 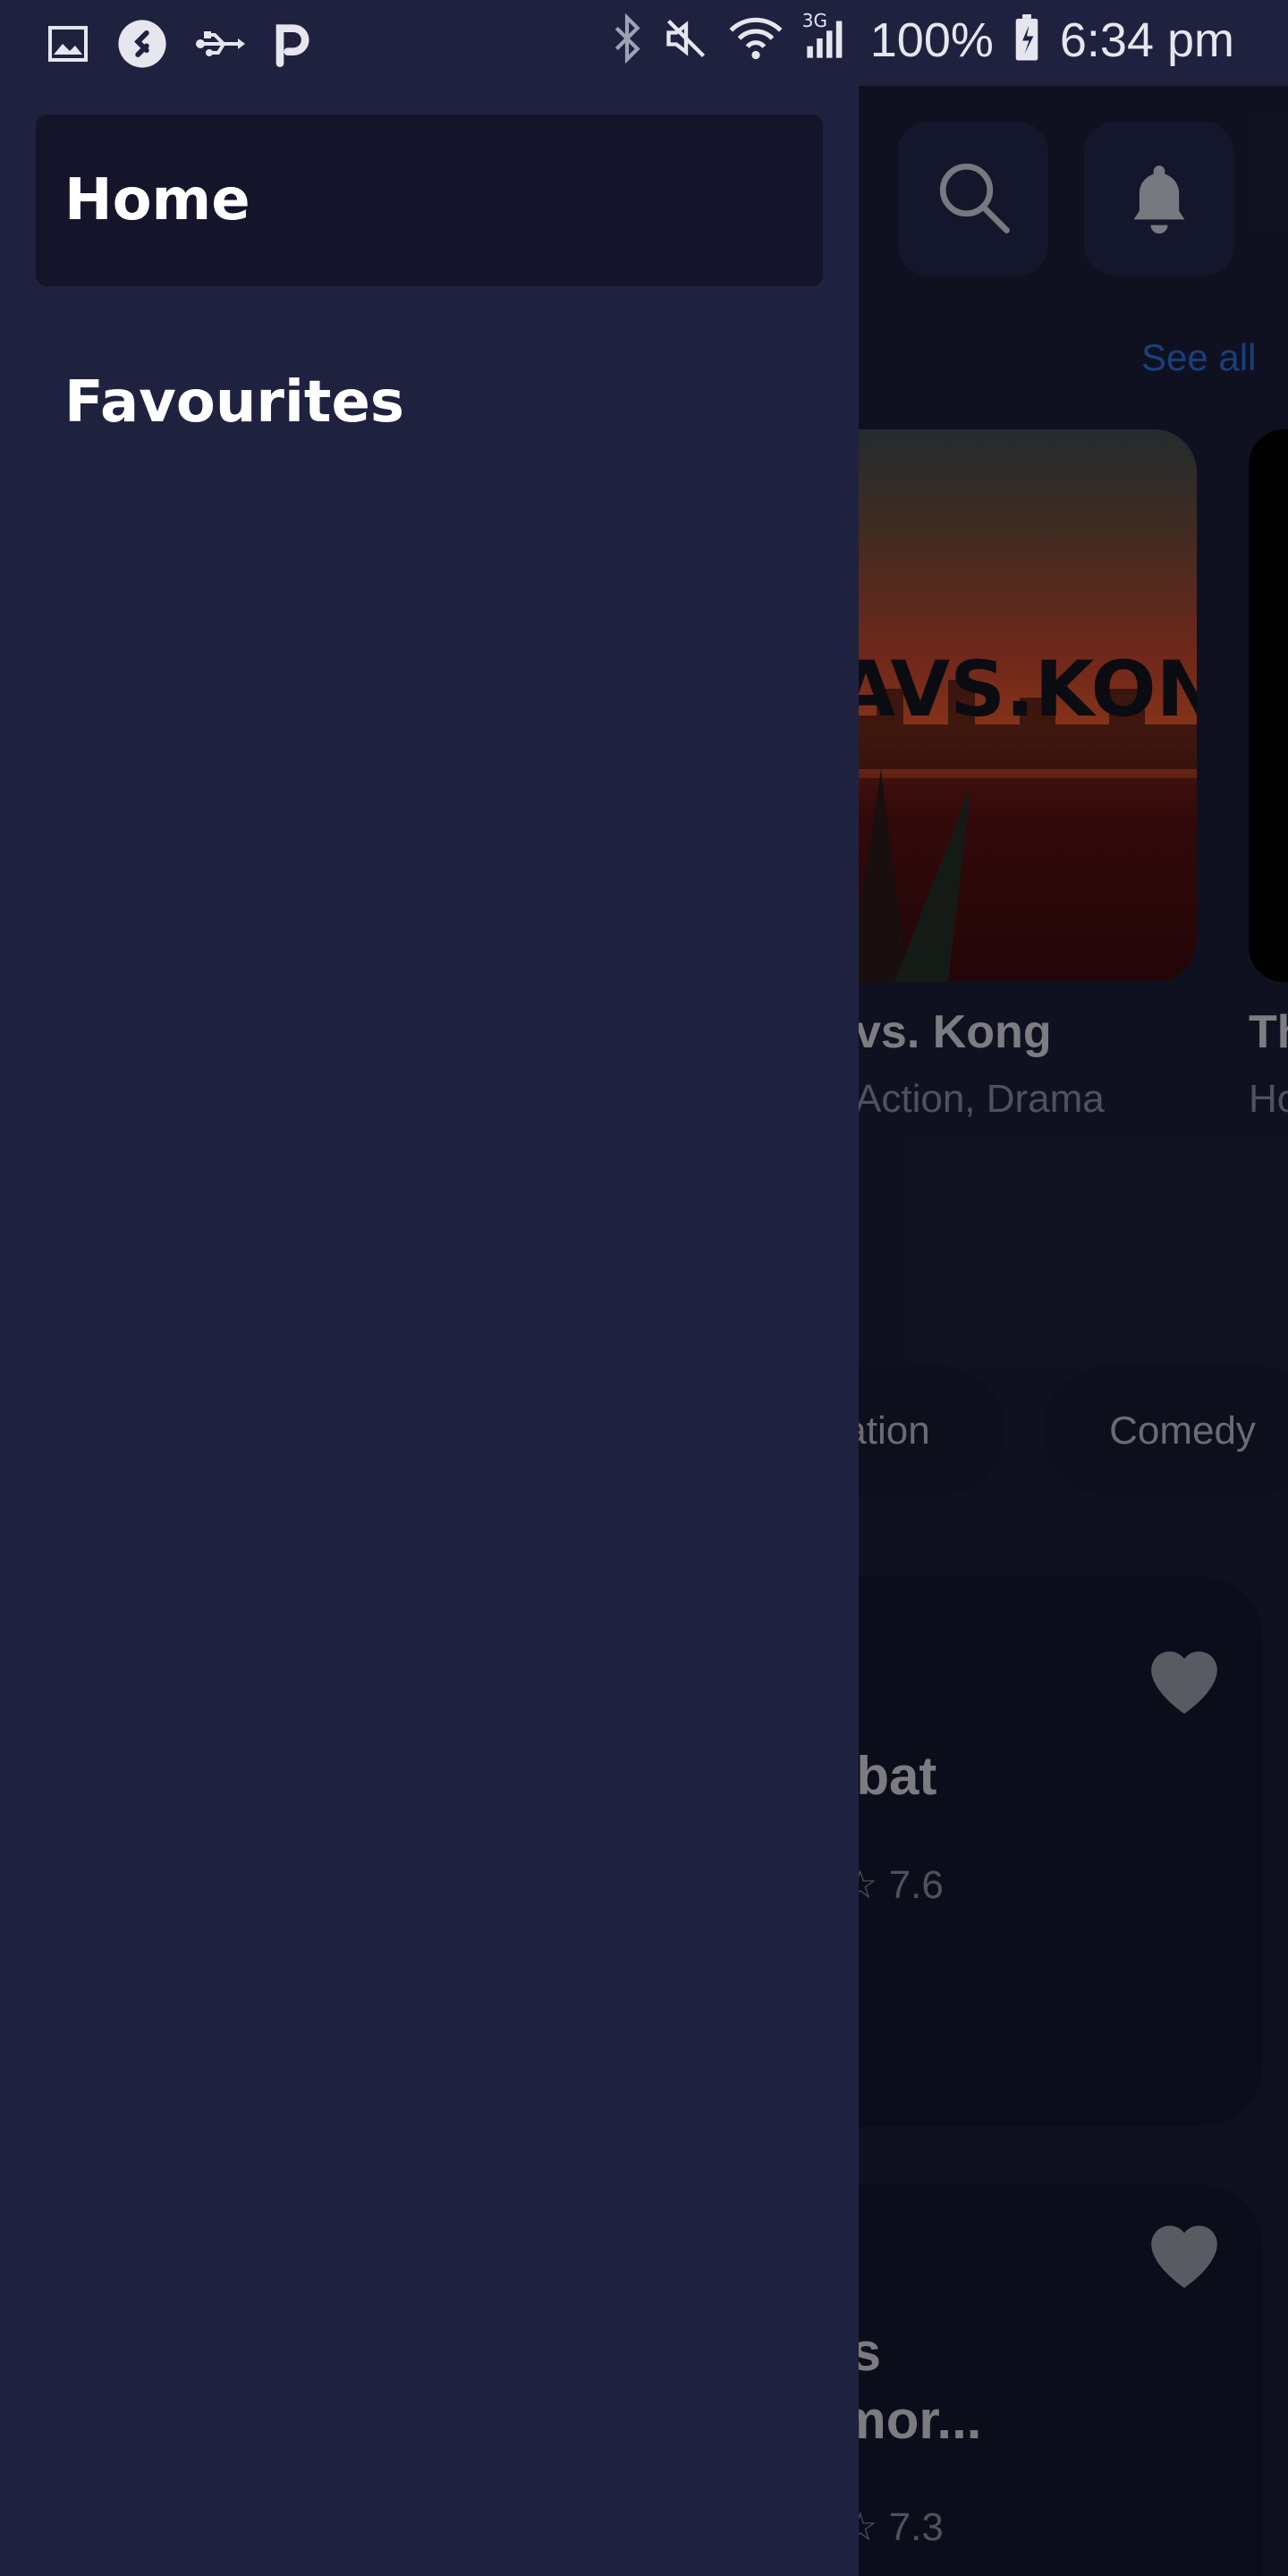 I want to click on mute-icon, so click(x=686, y=40).